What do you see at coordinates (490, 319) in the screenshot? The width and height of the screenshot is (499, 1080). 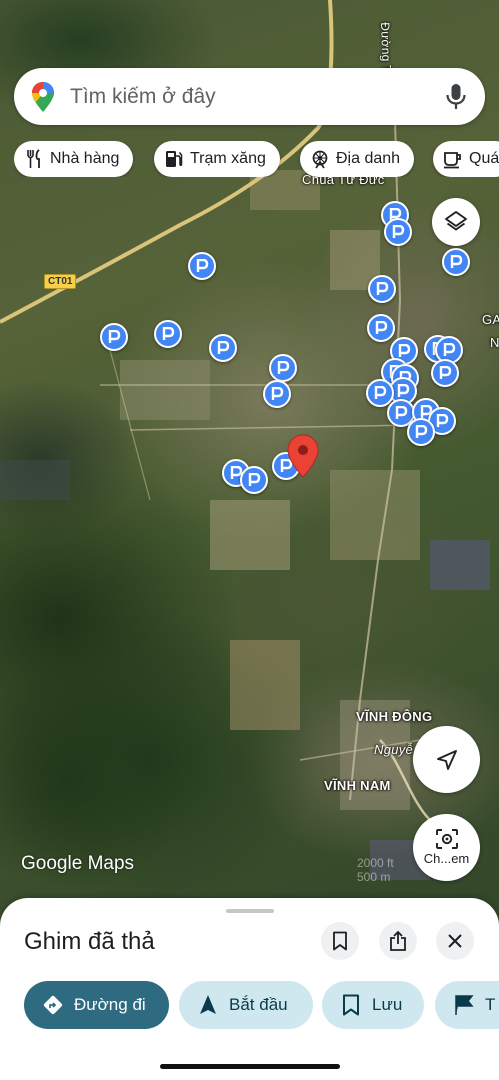 I see `map-label-edge: GA` at bounding box center [490, 319].